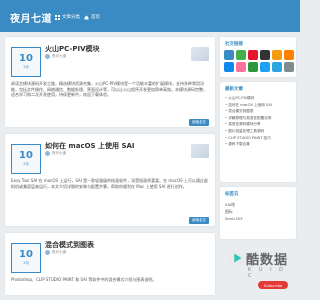 This screenshot has width=320, height=300. Describe the element at coordinates (229, 55) in the screenshot. I see `qq-icon` at that location.